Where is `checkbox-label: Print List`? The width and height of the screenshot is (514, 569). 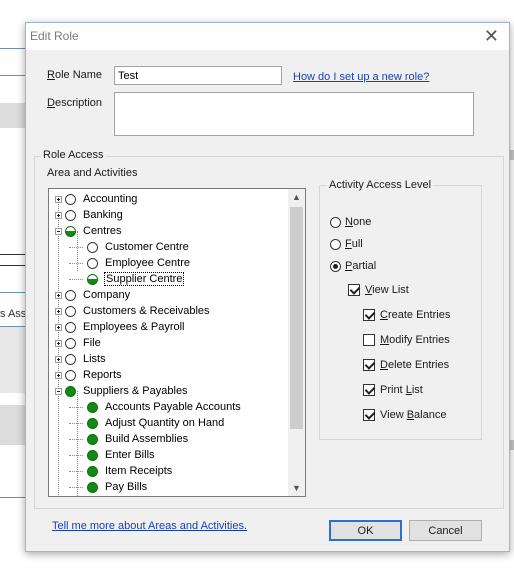
checkbox-label: Print List is located at coordinates (401, 390).